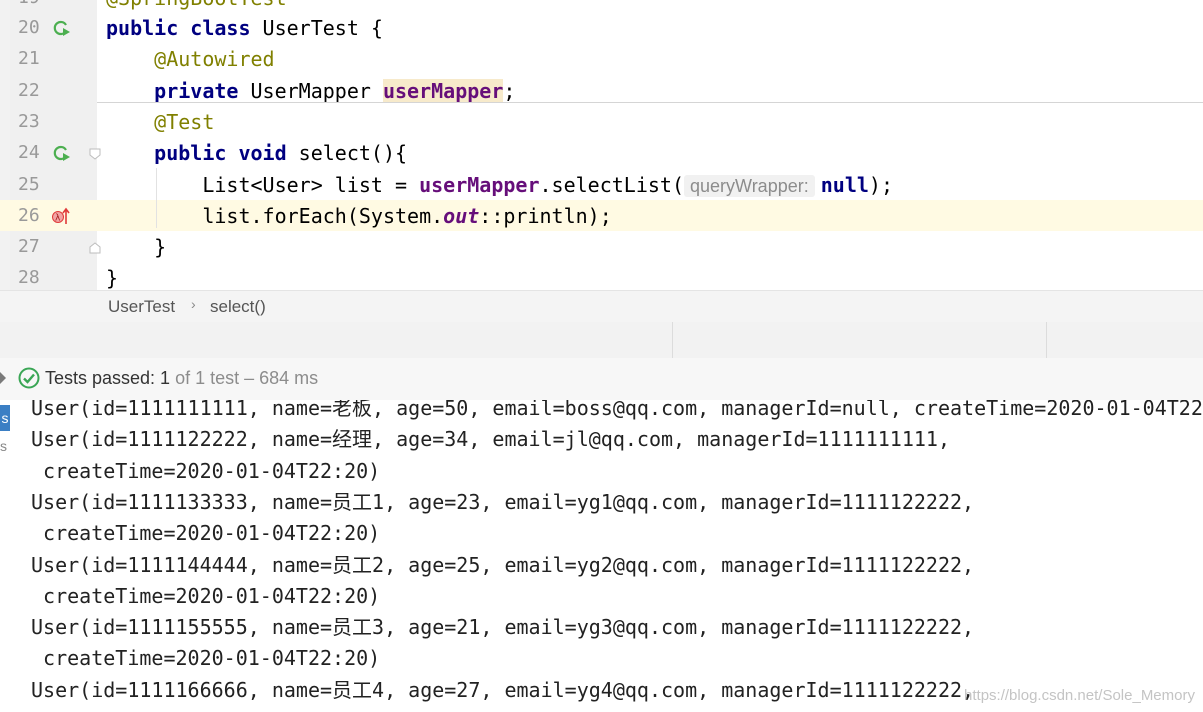  I want to click on code-token: UserTest {, so click(316, 28).